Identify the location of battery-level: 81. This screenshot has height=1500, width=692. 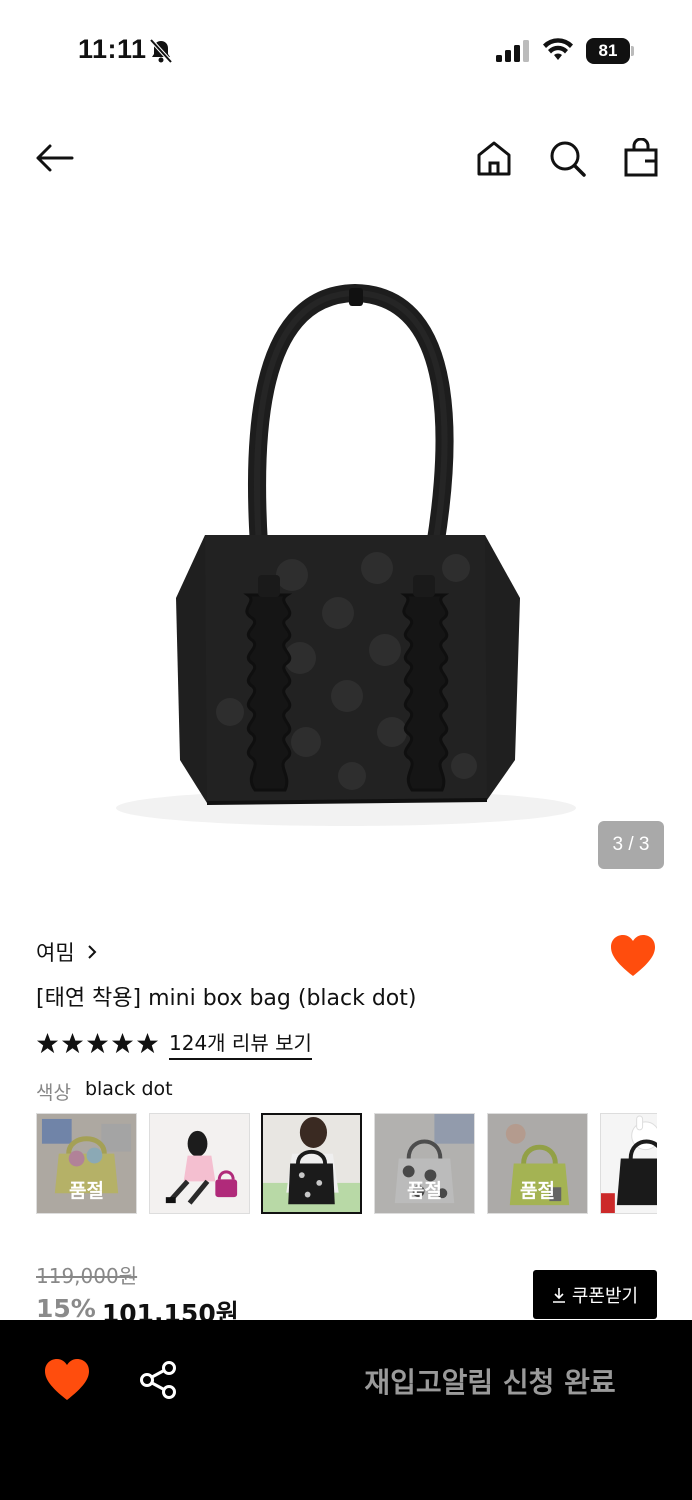
(608, 51).